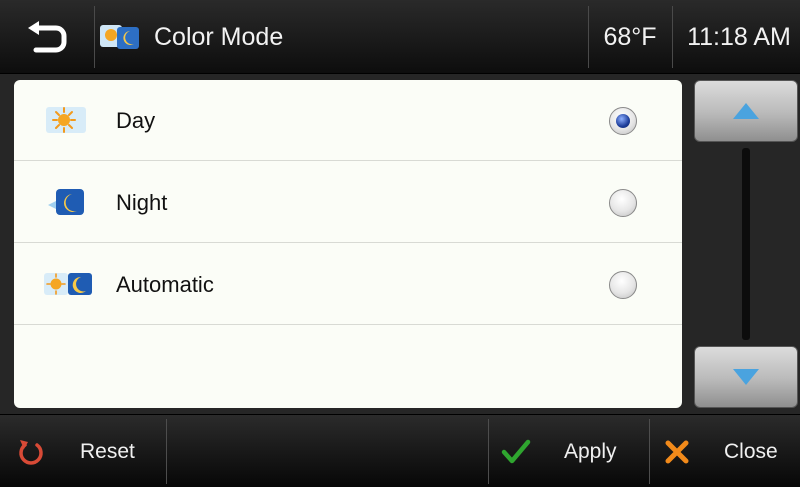 Image resolution: width=800 pixels, height=487 pixels. What do you see at coordinates (348, 120) in the screenshot?
I see `option-day: Day` at bounding box center [348, 120].